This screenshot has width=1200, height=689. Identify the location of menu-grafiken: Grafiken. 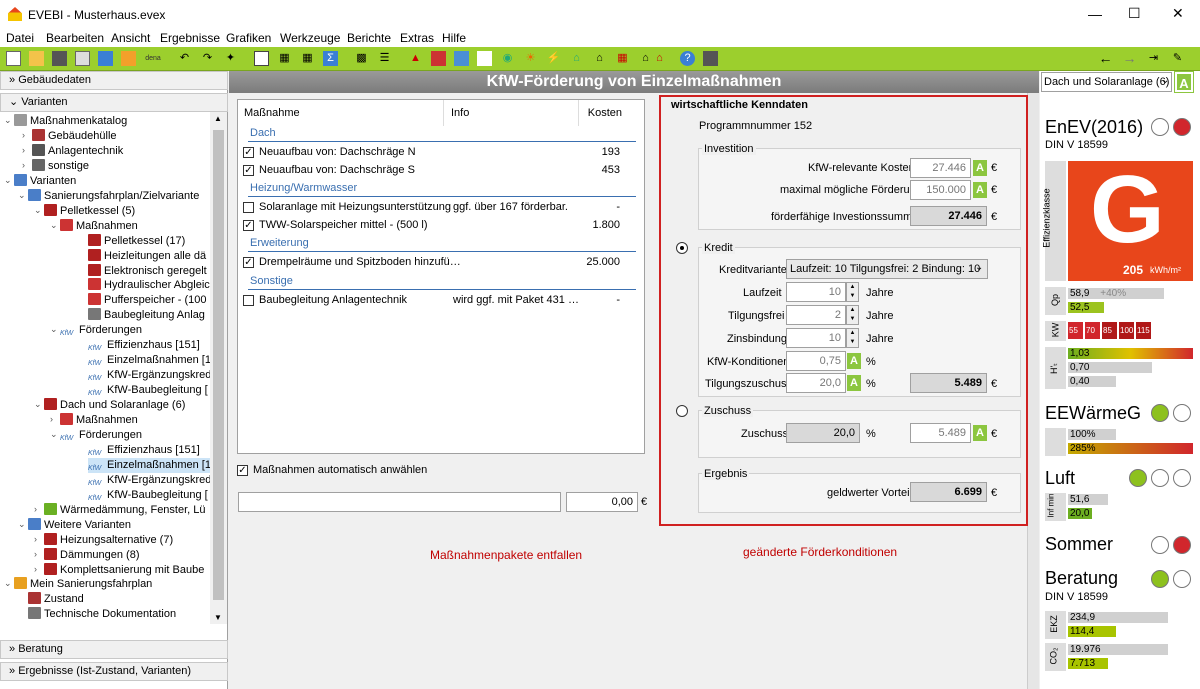
(248, 38).